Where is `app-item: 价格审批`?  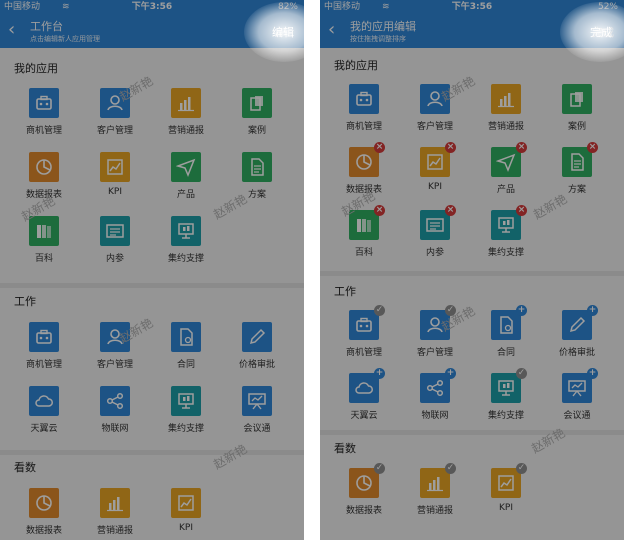 app-item: 价格审批 is located at coordinates (257, 351).